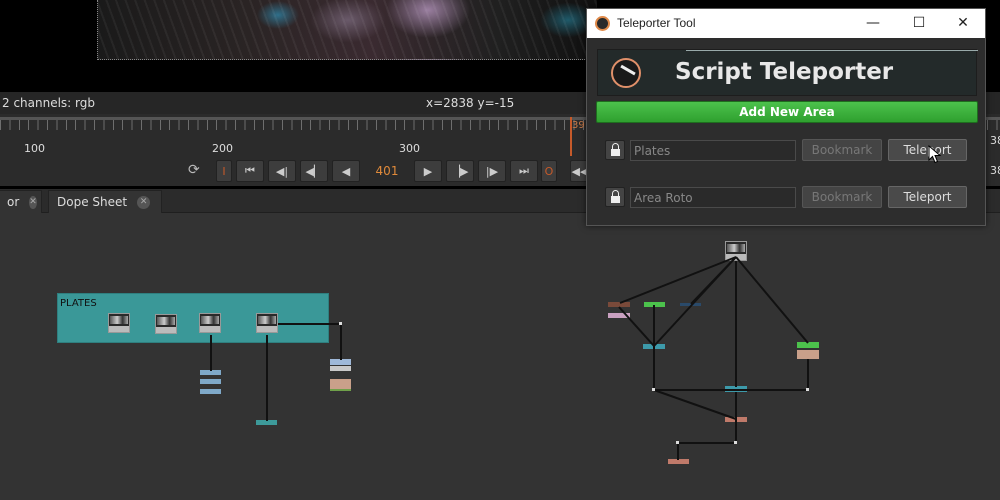 Image resolution: width=1000 pixels, height=500 pixels. I want to click on coordinate-readout: x=2838 y=-15, so click(470, 103).